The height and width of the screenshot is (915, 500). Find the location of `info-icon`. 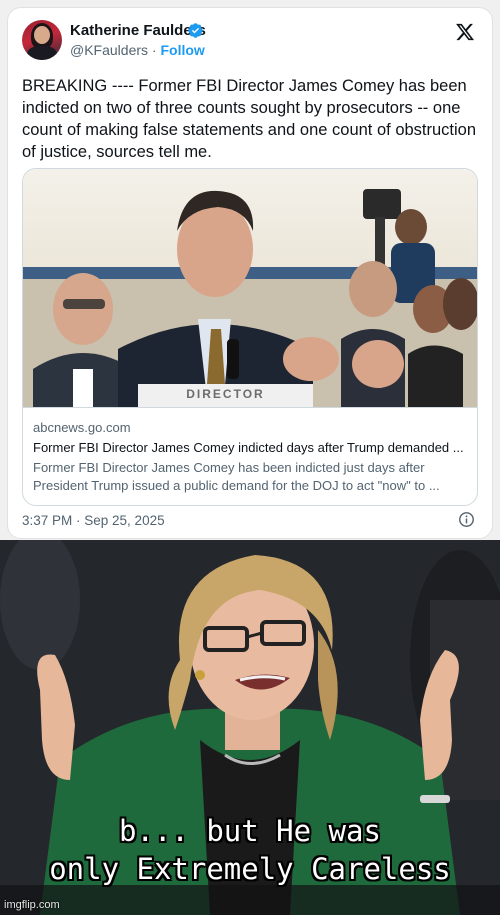

info-icon is located at coordinates (466, 519).